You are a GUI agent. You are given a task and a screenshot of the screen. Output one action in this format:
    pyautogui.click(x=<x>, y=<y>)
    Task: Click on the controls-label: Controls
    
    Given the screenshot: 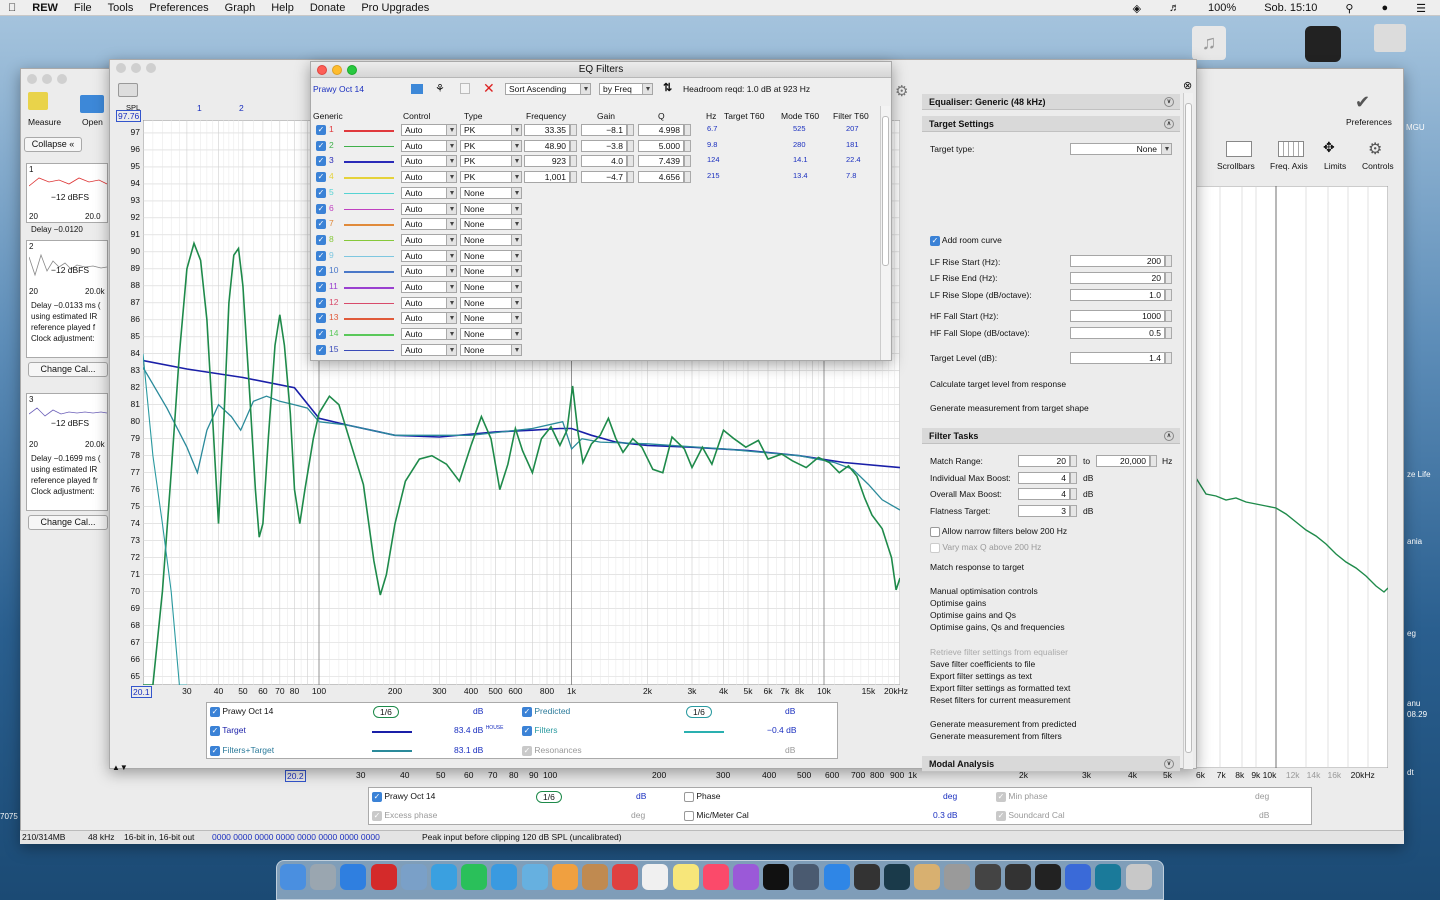 What is the action you would take?
    pyautogui.click(x=1378, y=166)
    